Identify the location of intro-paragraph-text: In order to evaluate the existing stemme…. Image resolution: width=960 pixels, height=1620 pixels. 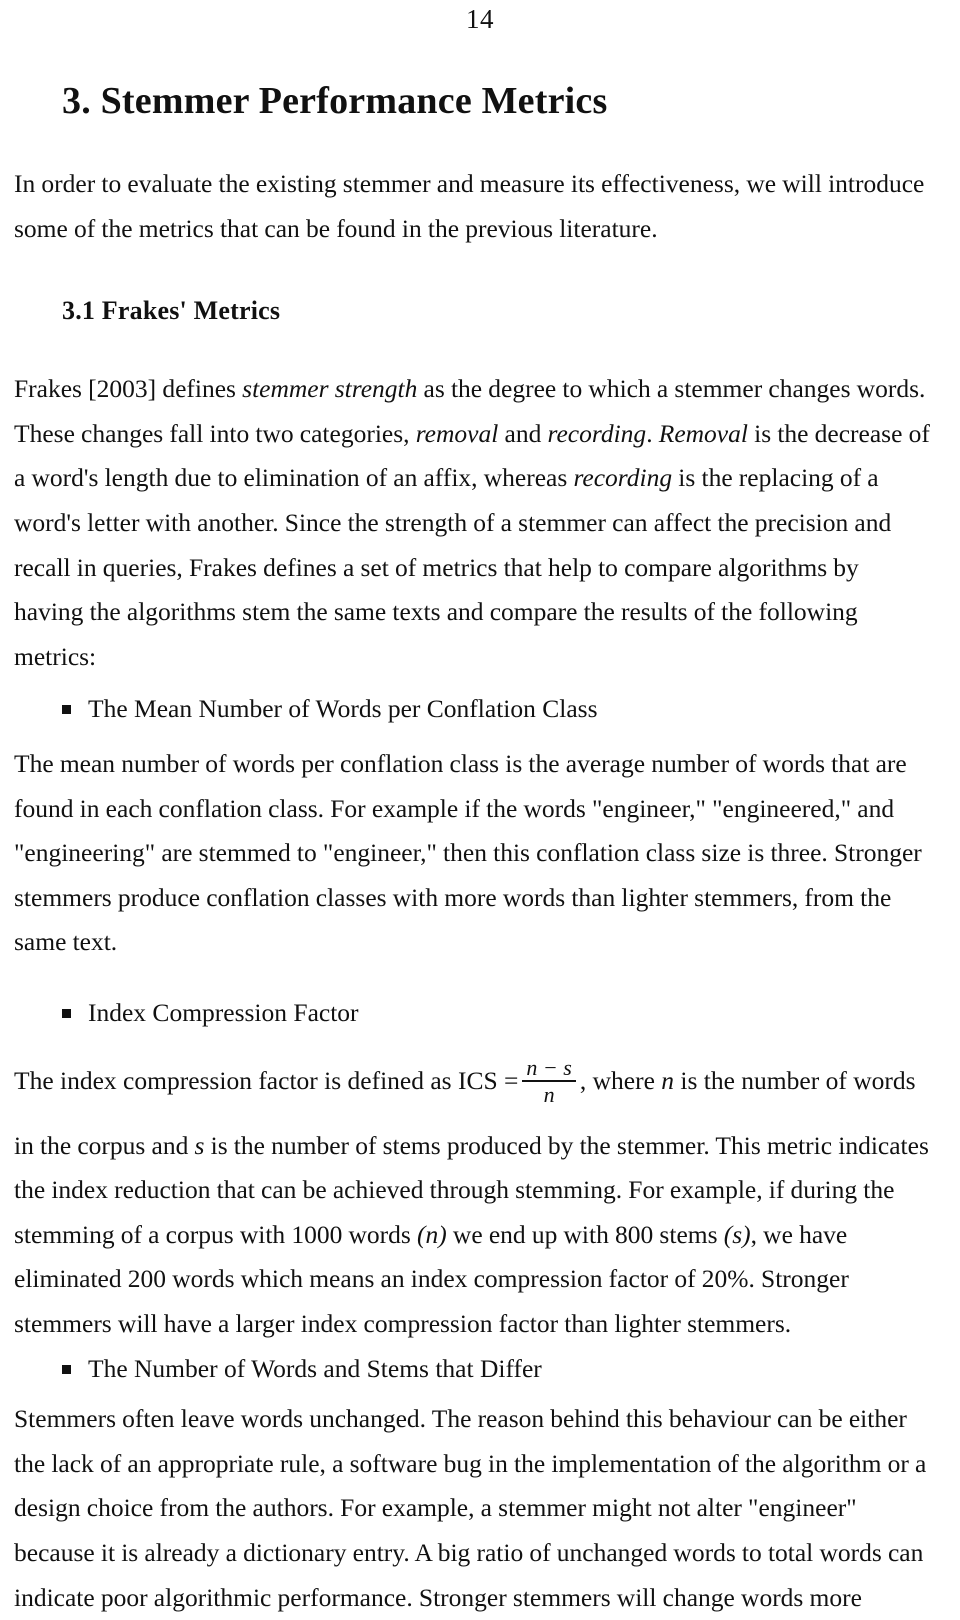
(469, 206).